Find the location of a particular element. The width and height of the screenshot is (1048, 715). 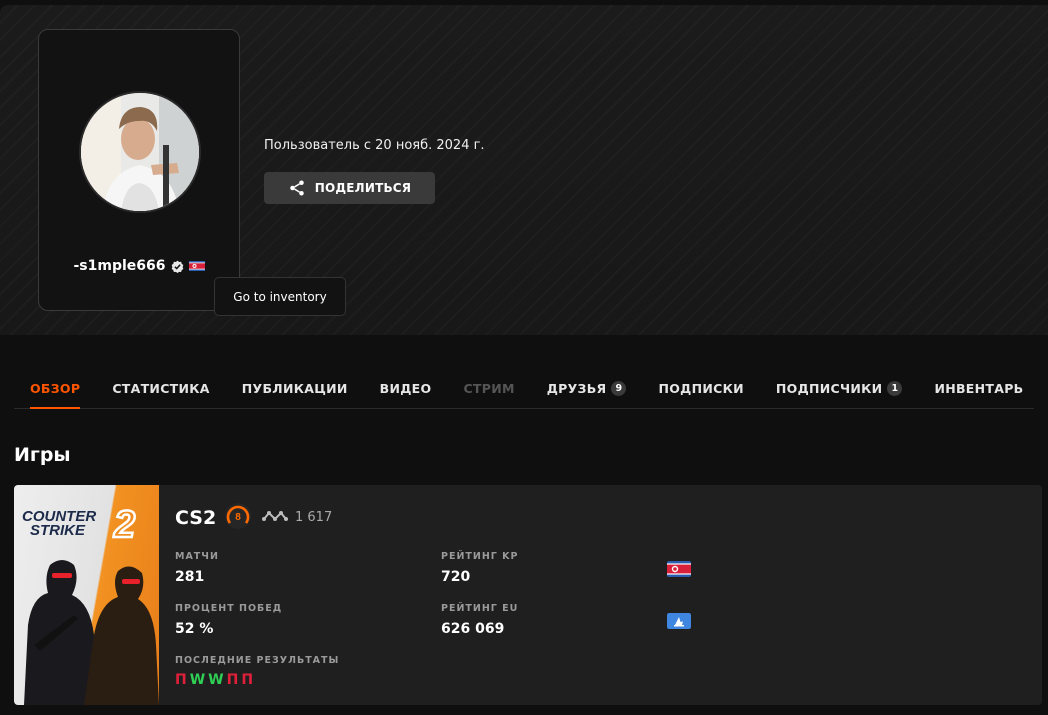

tab-label: ИНВЕНТАРЬ is located at coordinates (979, 388).